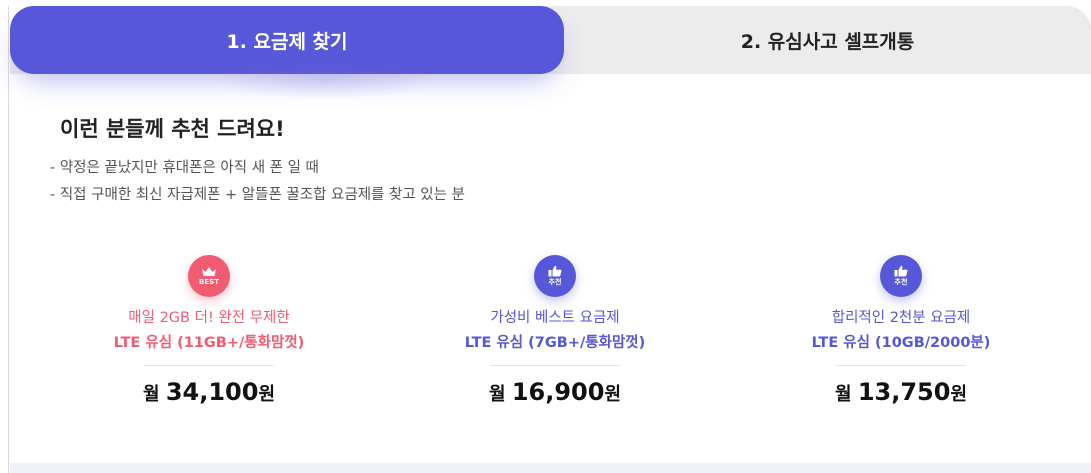 This screenshot has height=473, width=1091. I want to click on plan-name: LTE 유심 (11GB+/통화맘껏), so click(209, 343).